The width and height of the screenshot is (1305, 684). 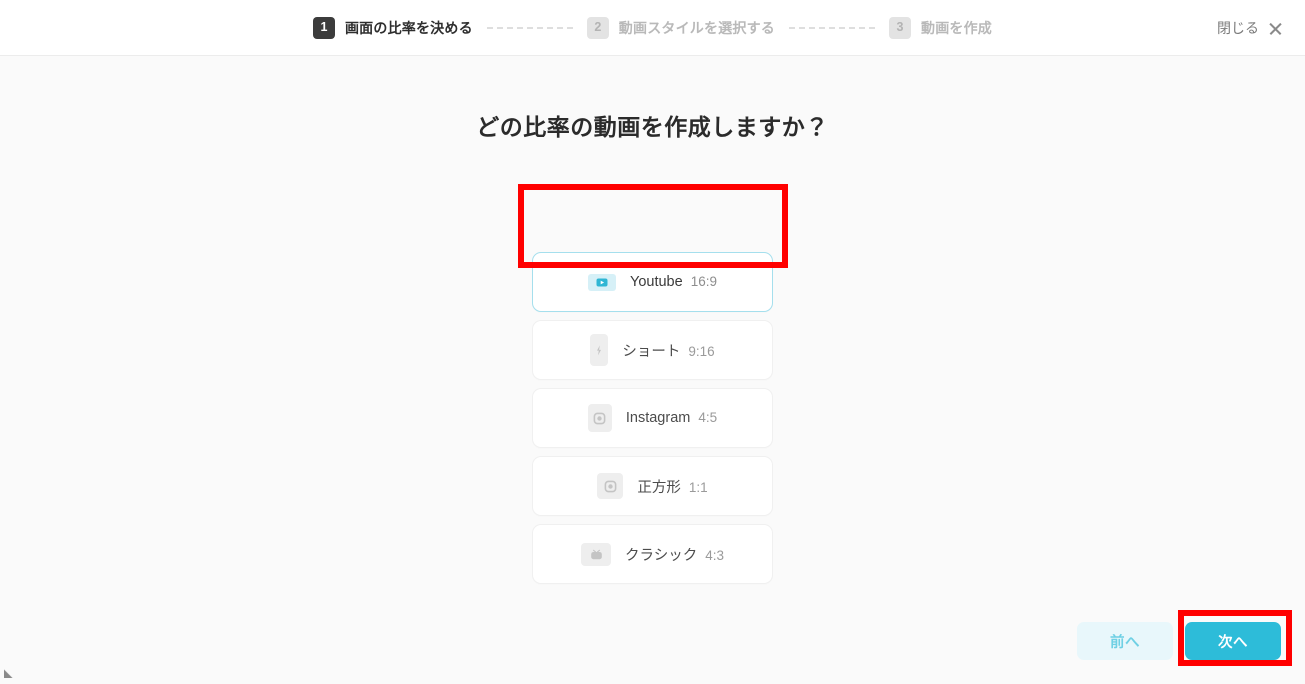 I want to click on page-title: どの比率の動画を作成しますか？, so click(x=652, y=127).